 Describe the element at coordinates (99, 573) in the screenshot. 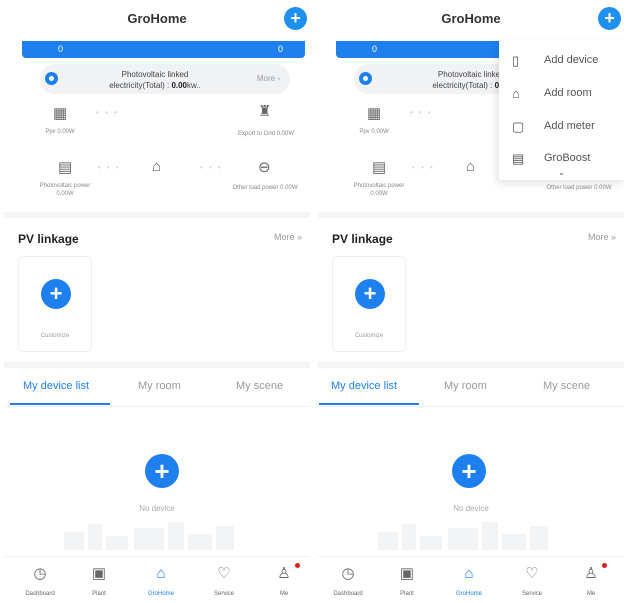

I see `plant-icon: ▣` at that location.